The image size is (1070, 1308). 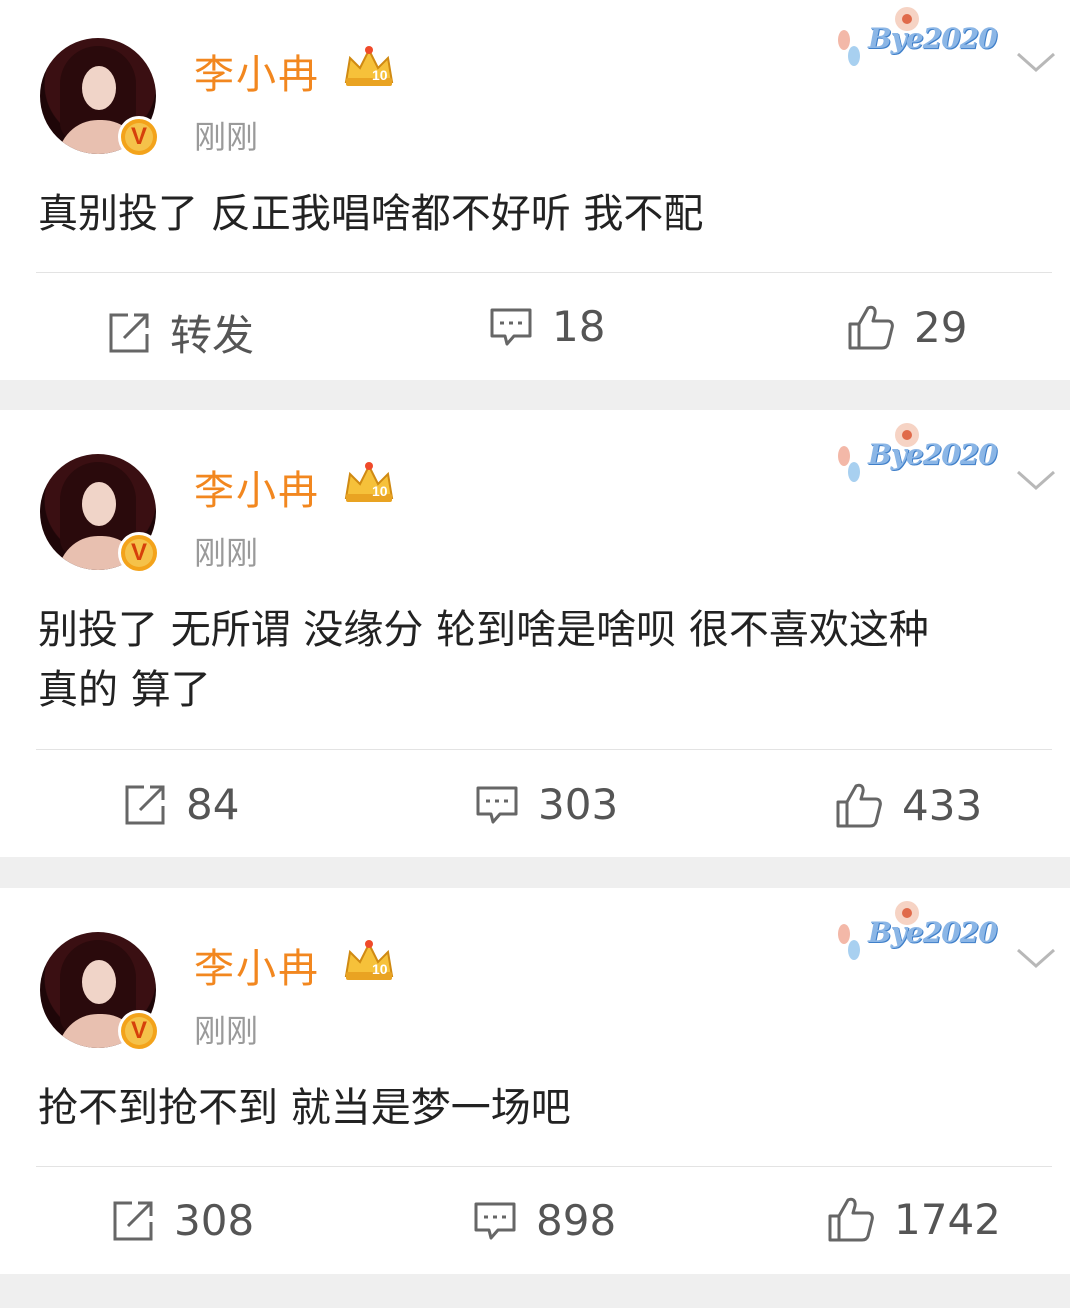 I want to click on like-count: 29, so click(x=941, y=327).